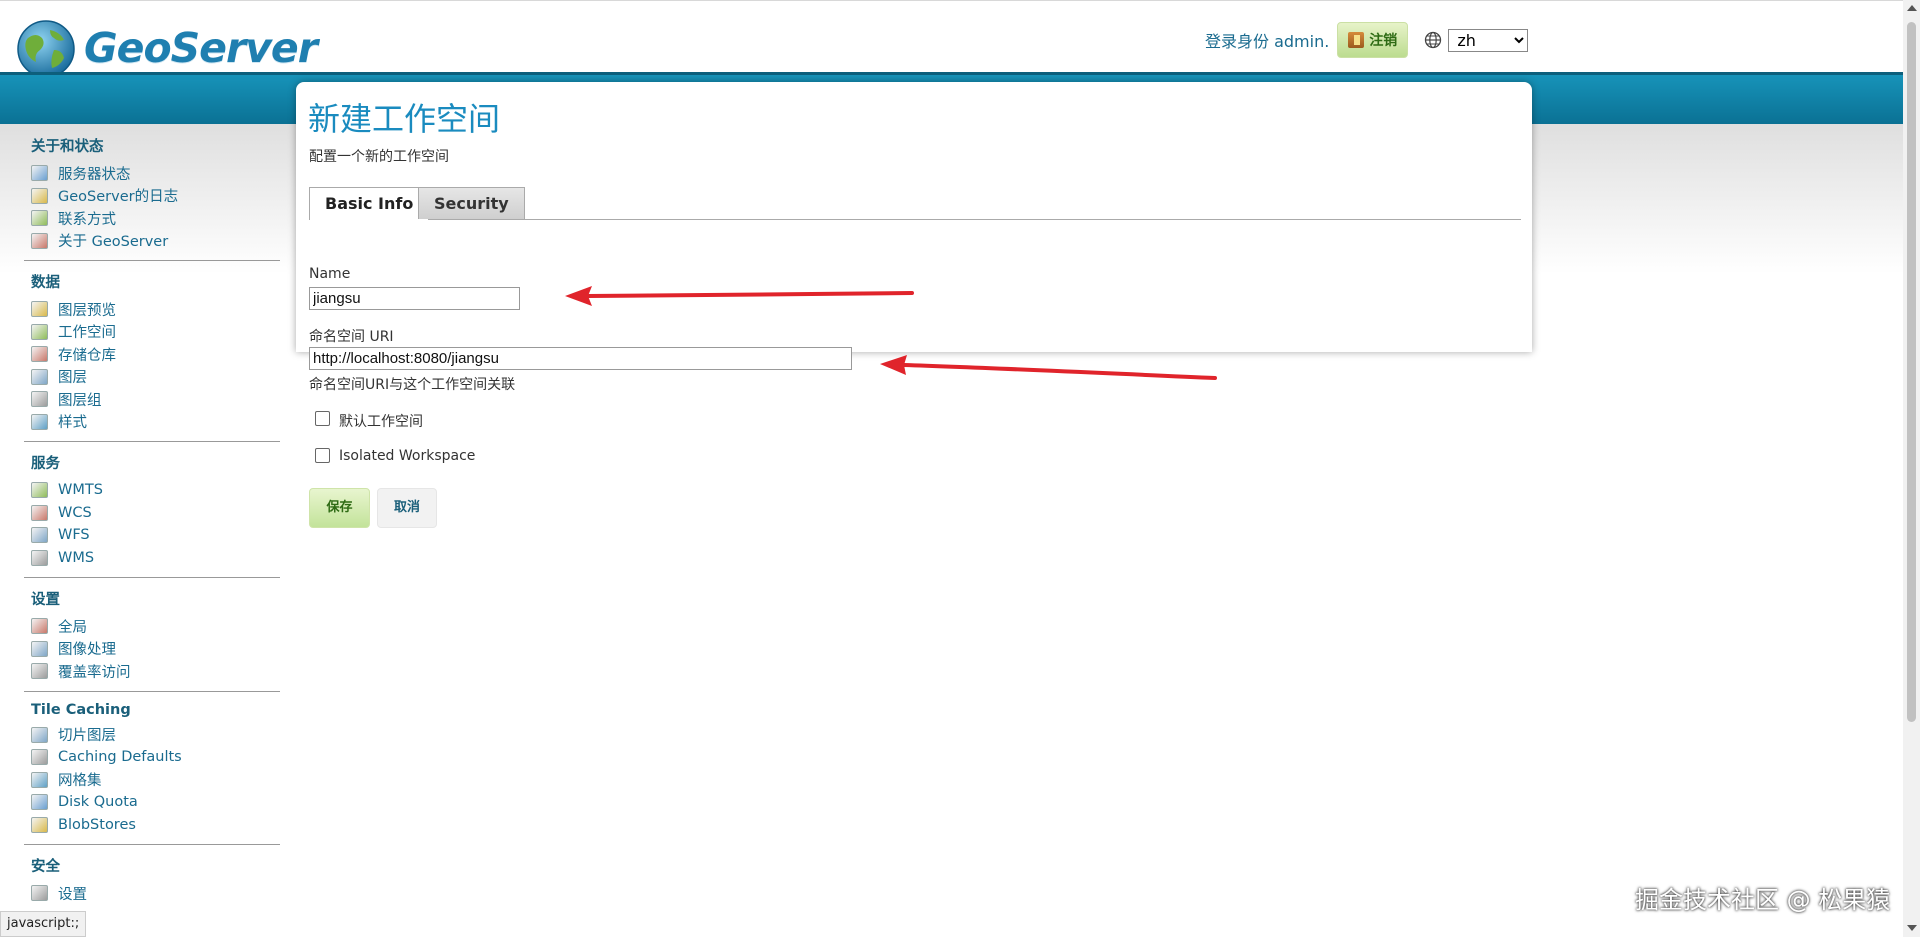 This screenshot has width=1920, height=937. Describe the element at coordinates (39, 802) in the screenshot. I see `disk-quota-icon` at that location.